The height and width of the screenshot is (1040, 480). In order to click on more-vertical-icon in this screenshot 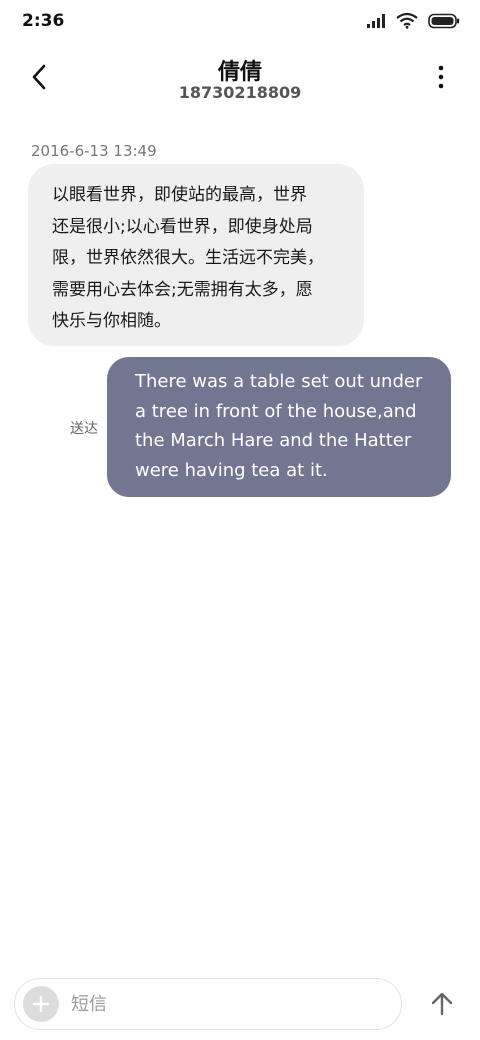, I will do `click(441, 77)`.